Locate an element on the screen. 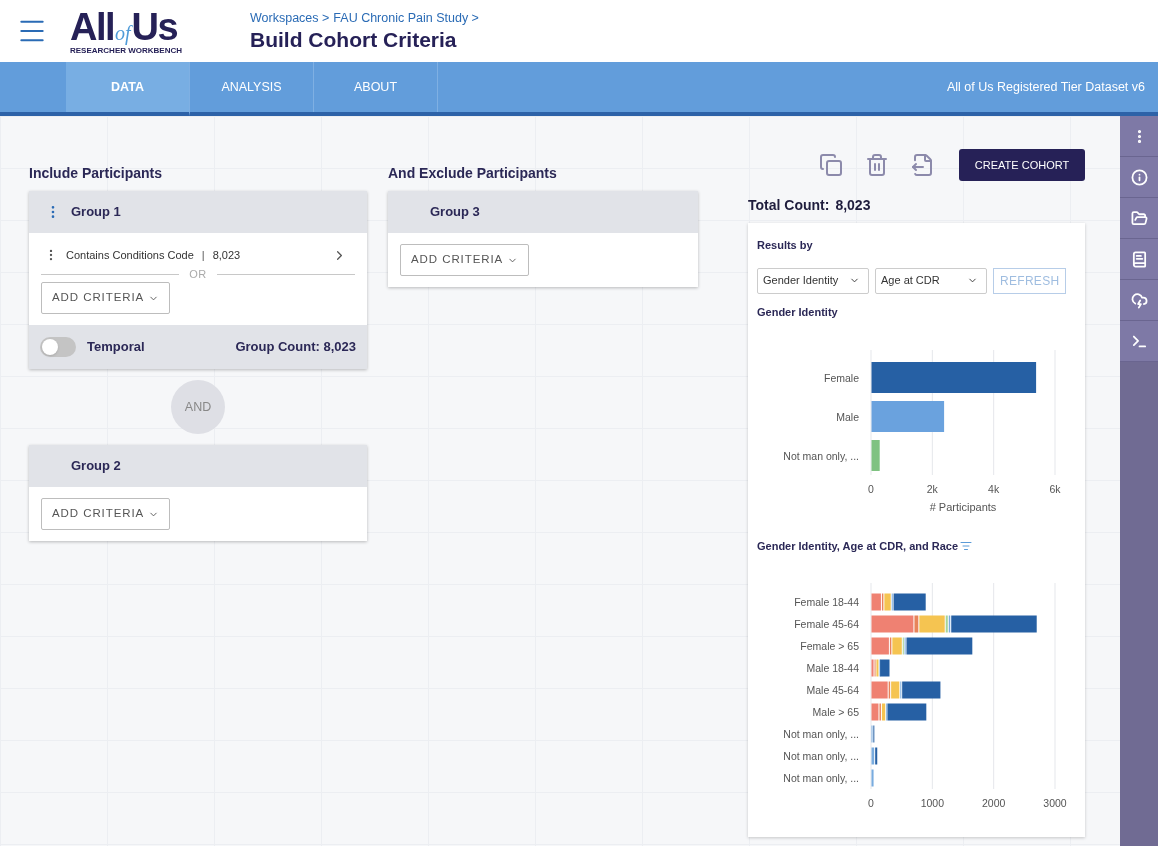 The image size is (1158, 846). select-dropdown: Age at CDR is located at coordinates (931, 280).